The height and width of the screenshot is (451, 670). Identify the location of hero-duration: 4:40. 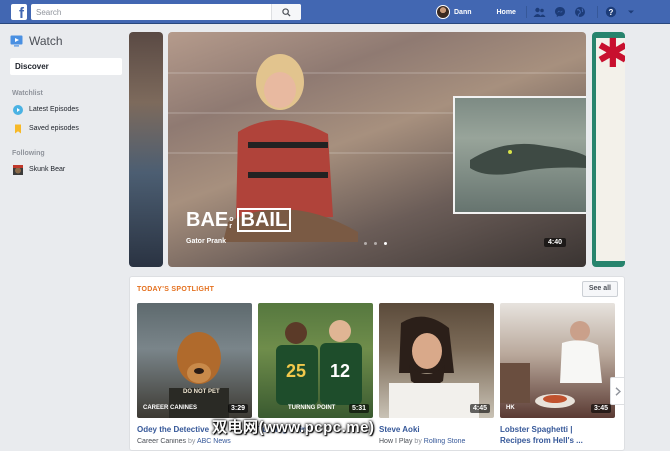
(554, 242).